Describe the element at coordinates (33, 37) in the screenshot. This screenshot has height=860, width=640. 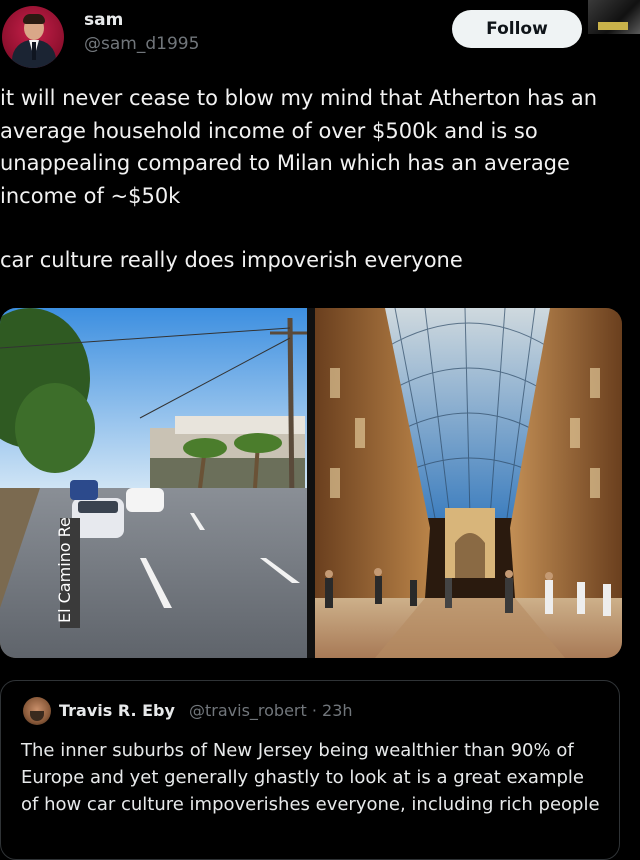
I see `author-avatar` at that location.